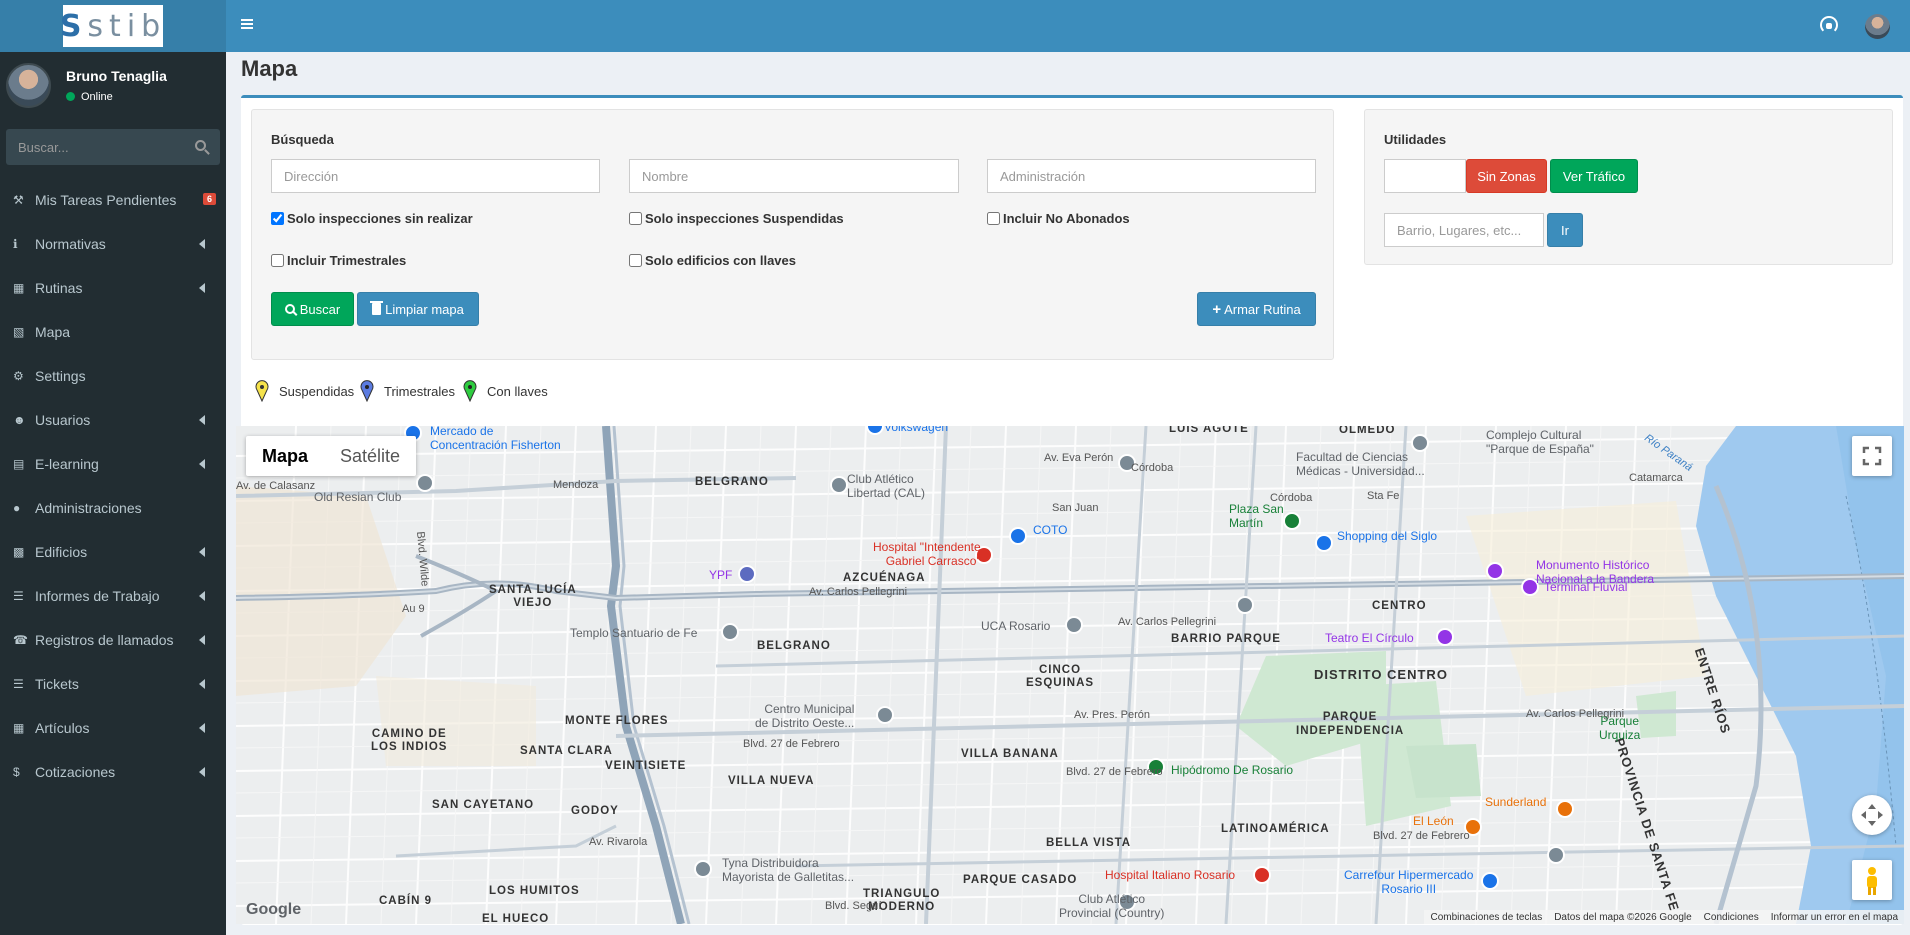  Describe the element at coordinates (1151, 176) in the screenshot. I see `administracion-input` at that location.